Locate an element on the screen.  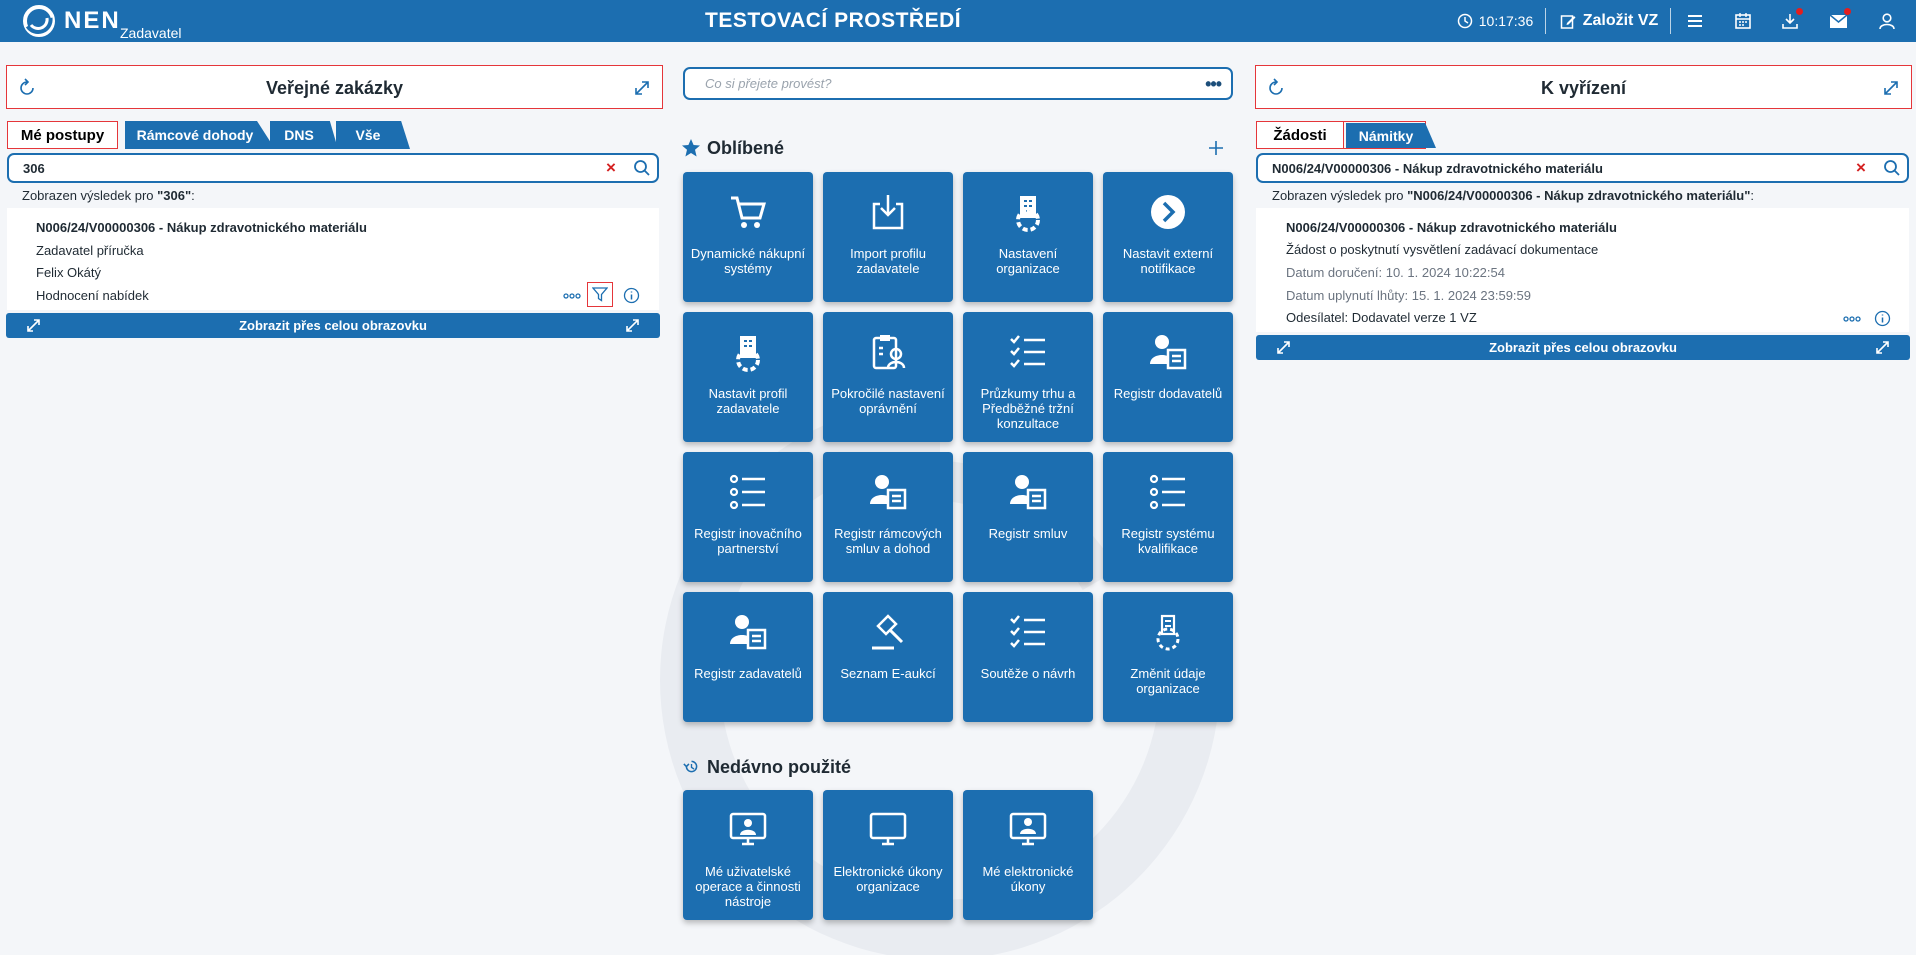
tile-contract-register: Registr smluv is located at coordinates (1028, 517).